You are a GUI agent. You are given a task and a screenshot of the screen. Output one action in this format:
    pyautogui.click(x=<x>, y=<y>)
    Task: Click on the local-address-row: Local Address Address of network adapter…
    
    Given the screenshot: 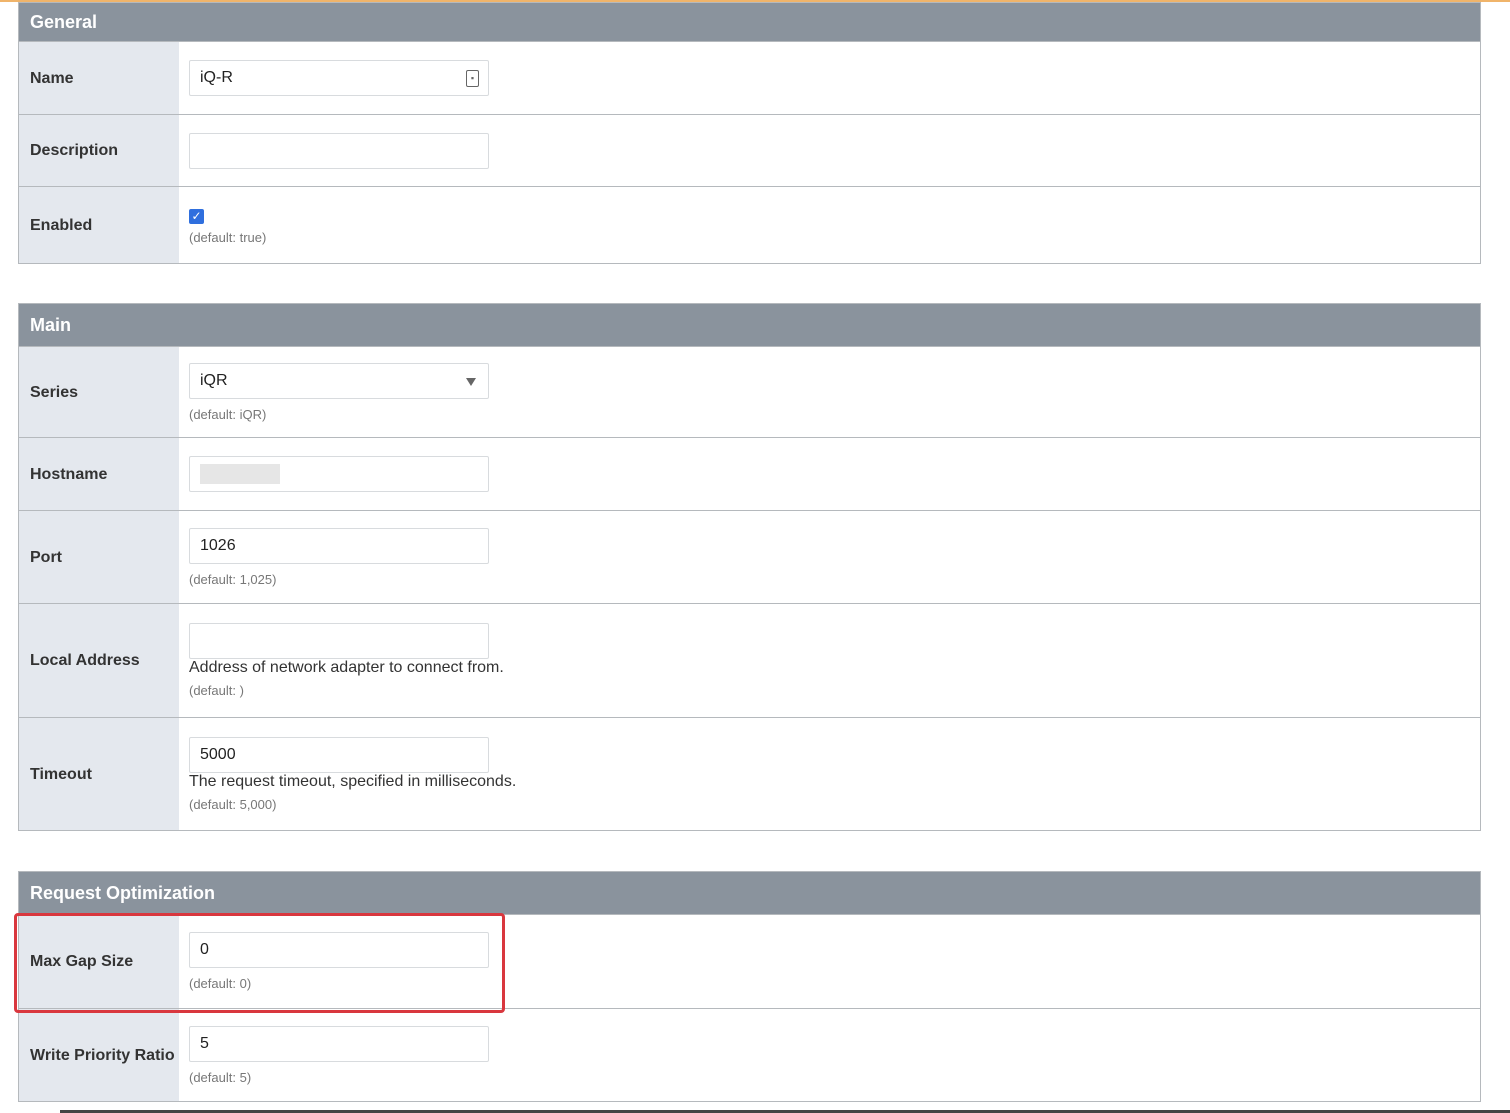 What is the action you would take?
    pyautogui.click(x=749, y=660)
    